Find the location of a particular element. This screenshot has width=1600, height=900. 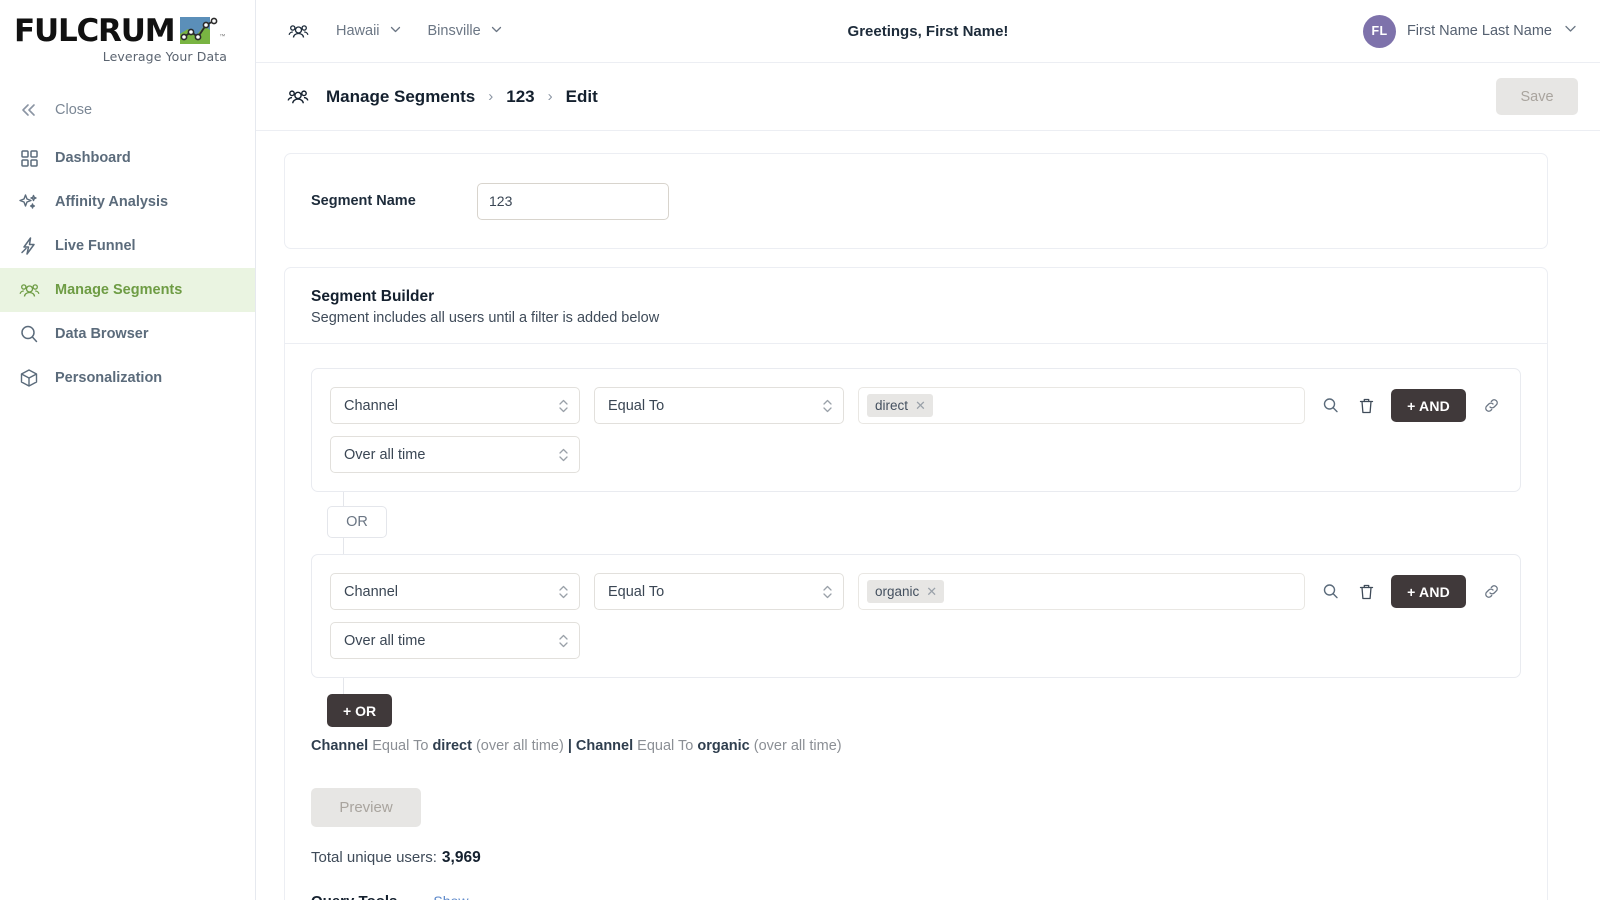

segment-builder-title: Segment Builder is located at coordinates (373, 296).